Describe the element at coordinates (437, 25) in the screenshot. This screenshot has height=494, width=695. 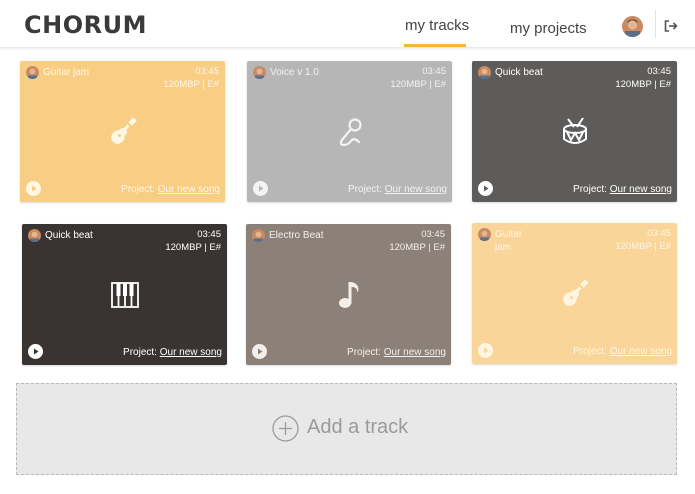
I see `tab-my-tracks: my tracks` at that location.